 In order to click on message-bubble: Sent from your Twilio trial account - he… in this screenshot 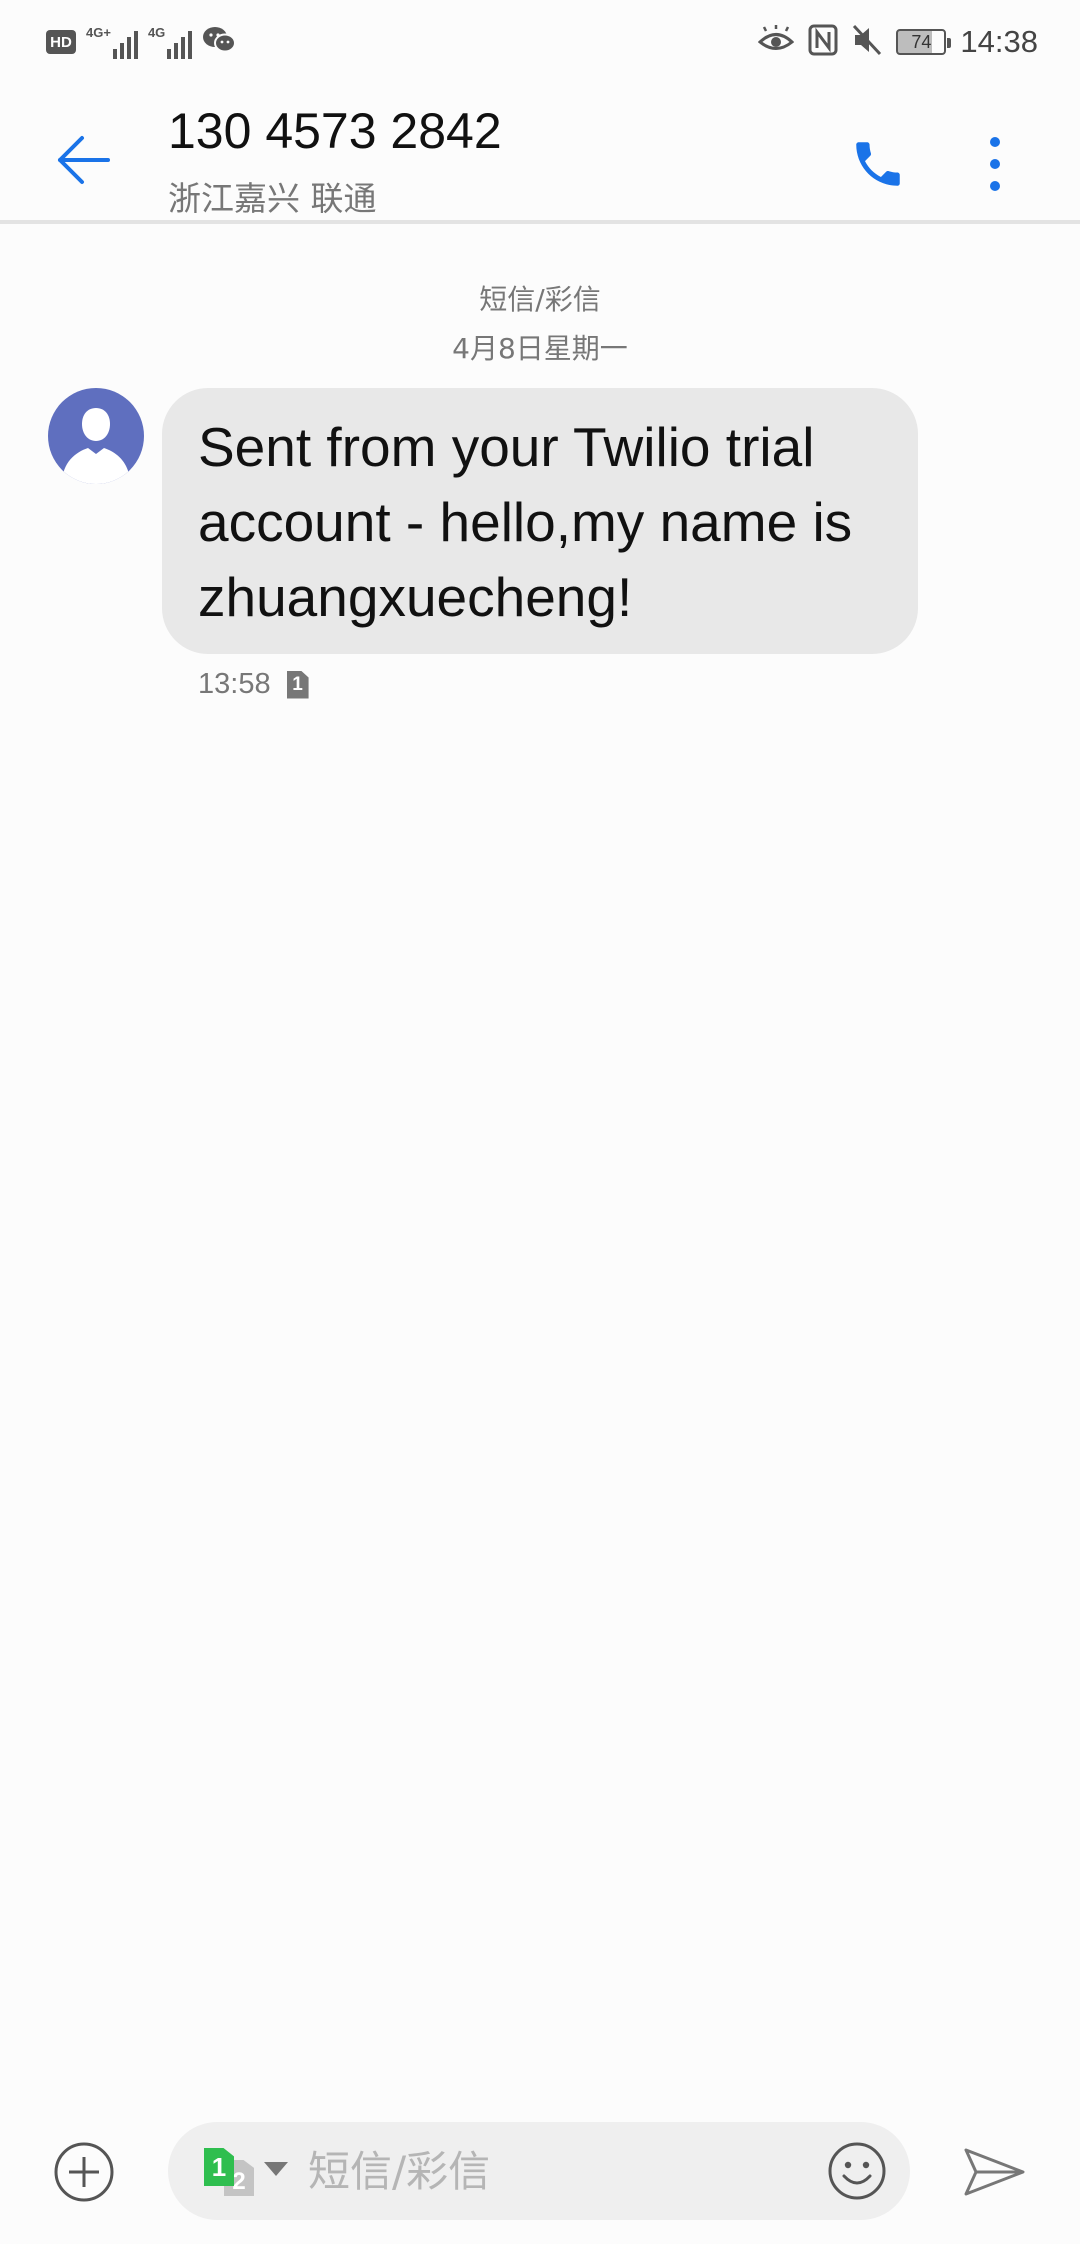, I will do `click(540, 521)`.